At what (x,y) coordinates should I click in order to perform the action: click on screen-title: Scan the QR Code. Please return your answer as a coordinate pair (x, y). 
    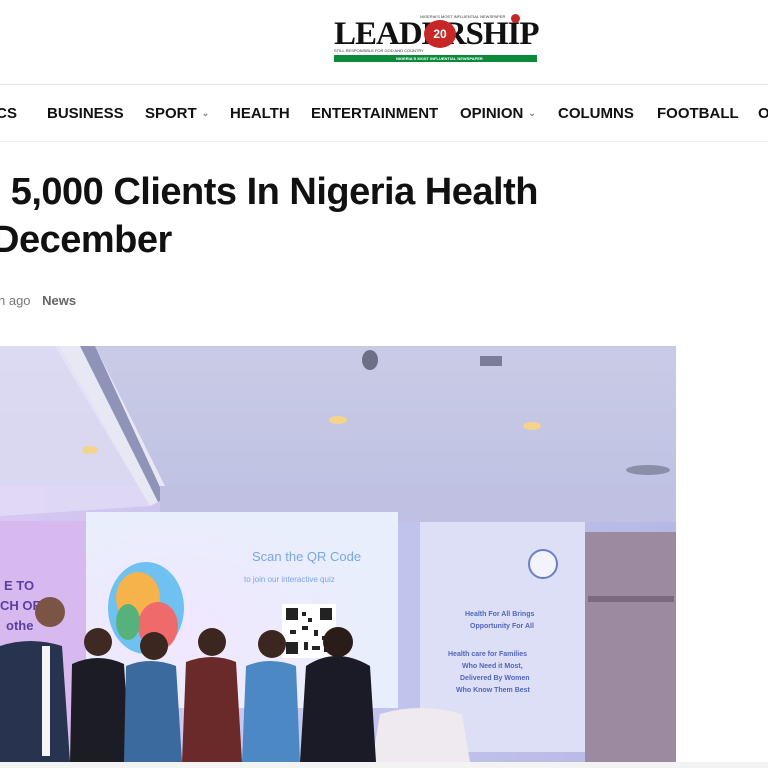
    Looking at the image, I should click on (306, 556).